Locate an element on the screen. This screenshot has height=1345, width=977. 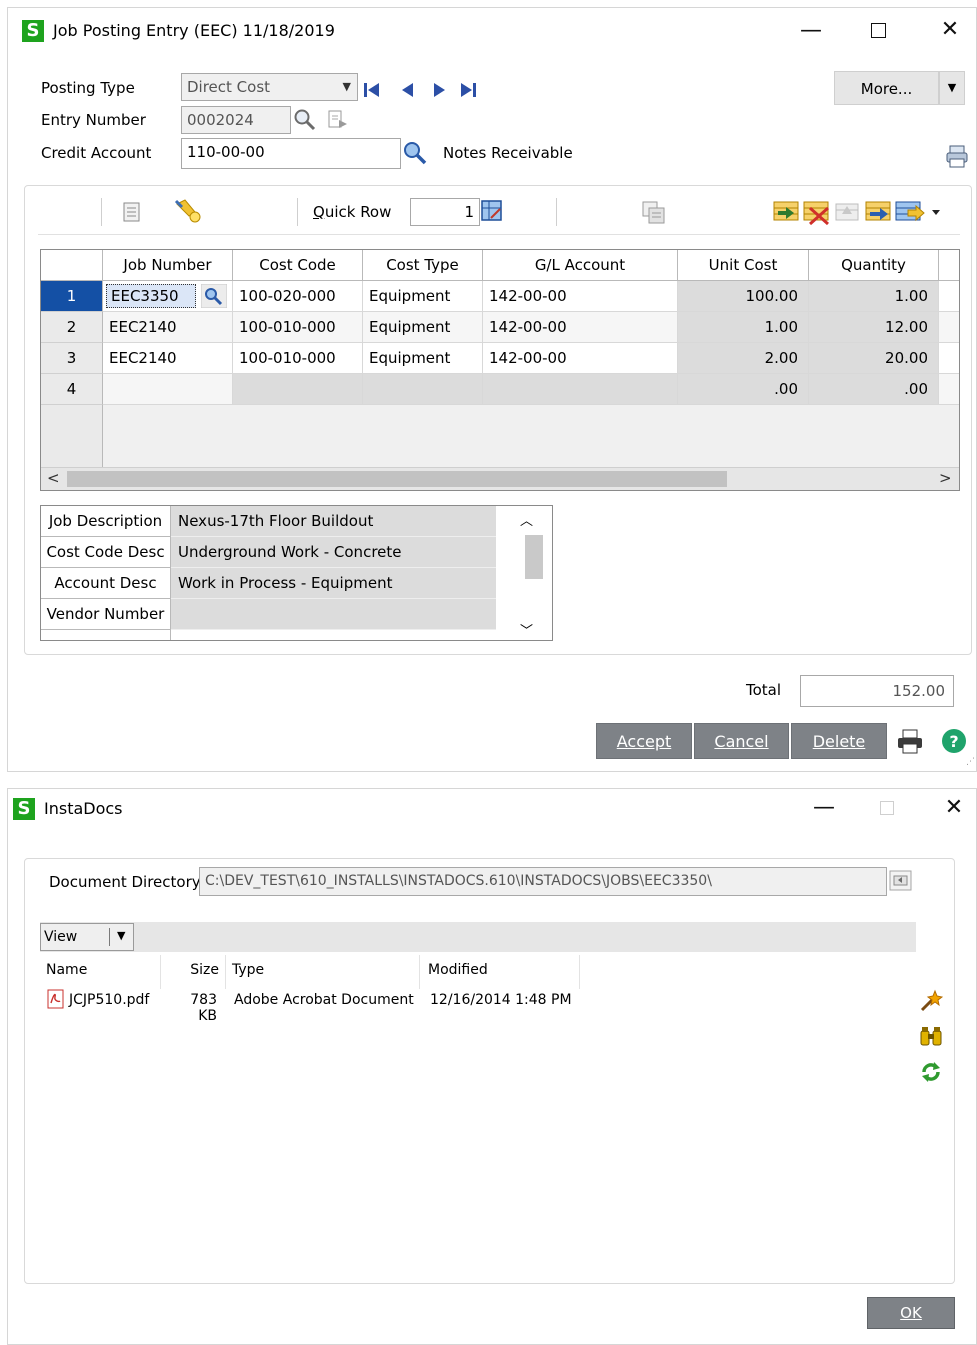
move-row-down-icon is located at coordinates (878, 211).